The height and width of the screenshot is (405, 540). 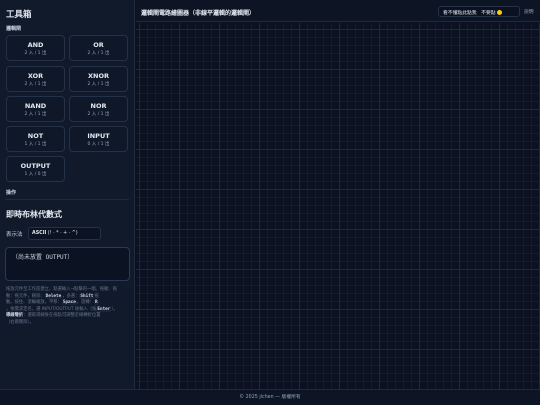 I want to click on help-line: ，多選：, so click(x=71, y=296).